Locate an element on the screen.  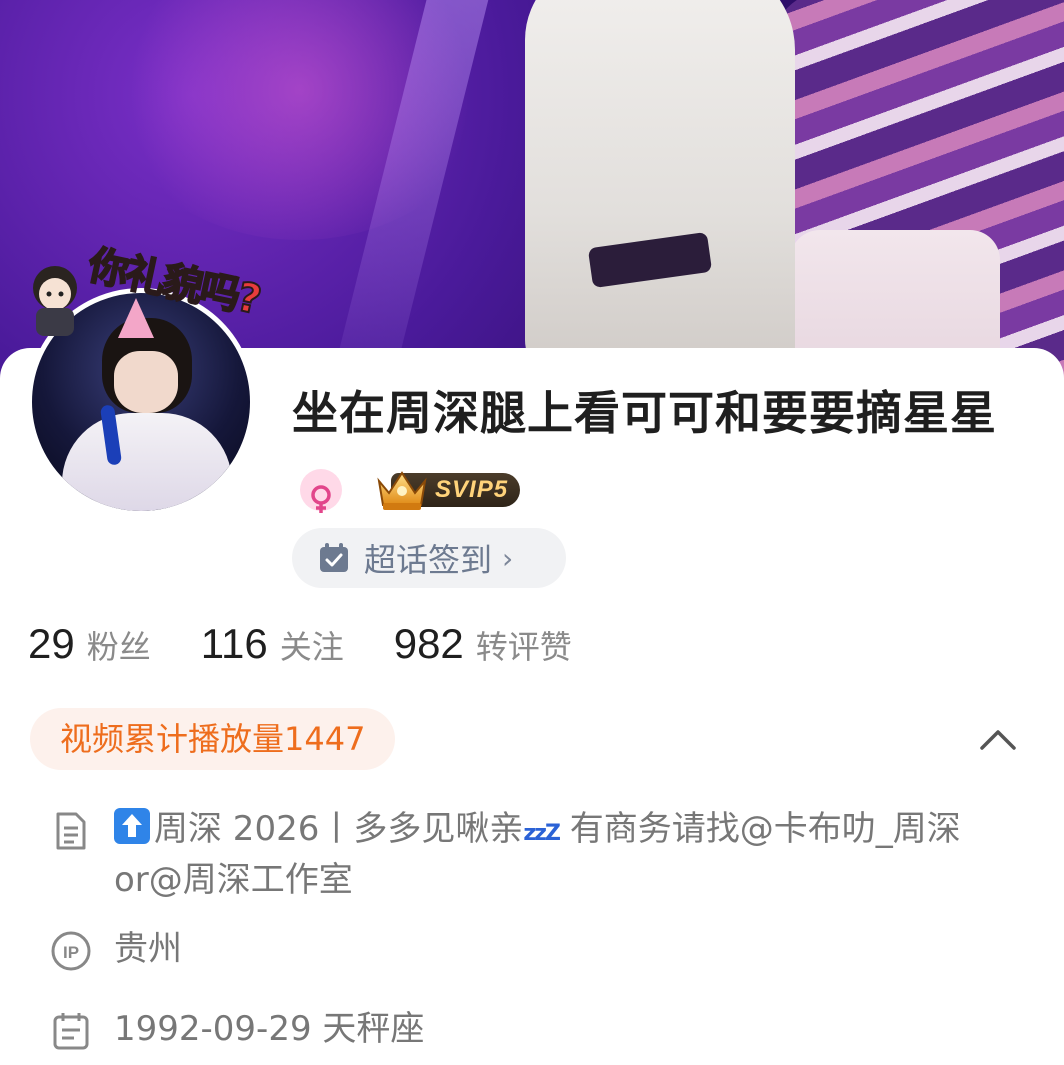
stat-fans: 29 粉丝 is located at coordinates (89, 644).